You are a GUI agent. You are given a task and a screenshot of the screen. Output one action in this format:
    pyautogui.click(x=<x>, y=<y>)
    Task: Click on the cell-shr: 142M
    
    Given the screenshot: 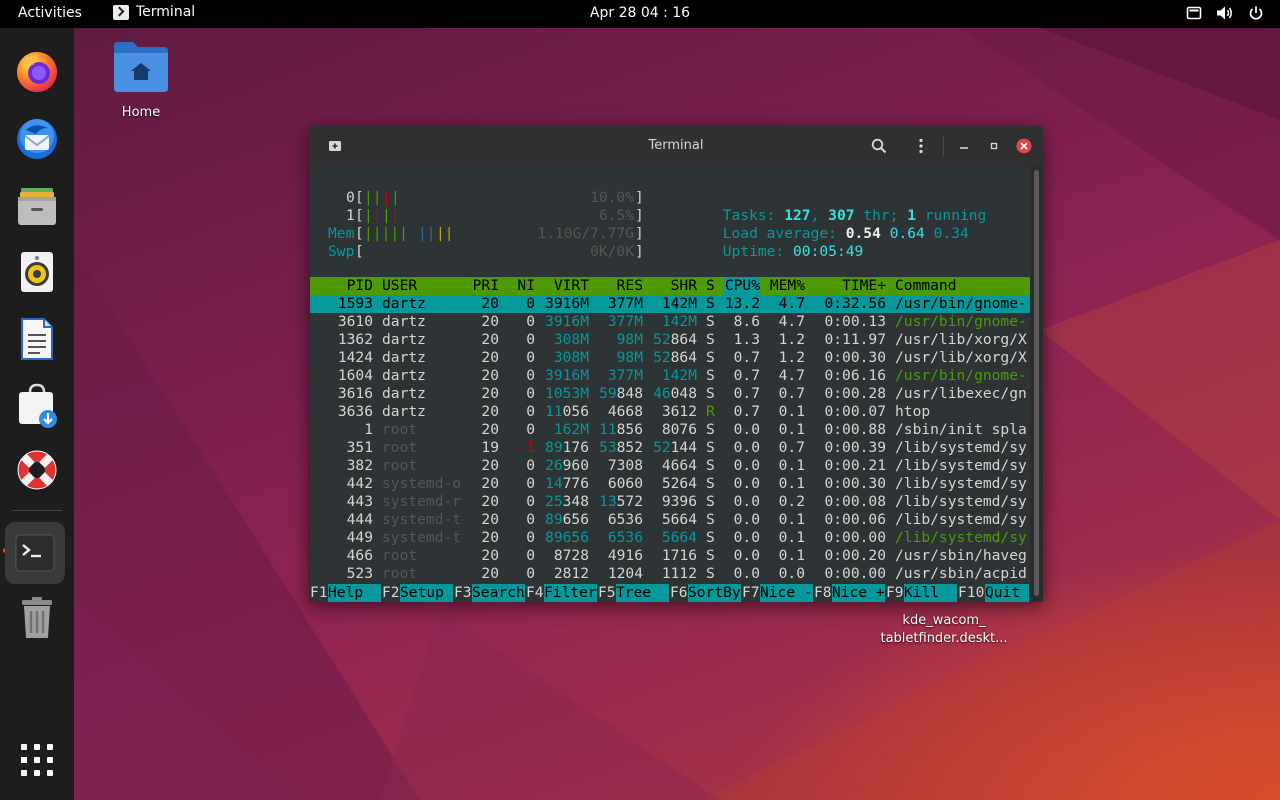 What is the action you would take?
    pyautogui.click(x=679, y=375)
    